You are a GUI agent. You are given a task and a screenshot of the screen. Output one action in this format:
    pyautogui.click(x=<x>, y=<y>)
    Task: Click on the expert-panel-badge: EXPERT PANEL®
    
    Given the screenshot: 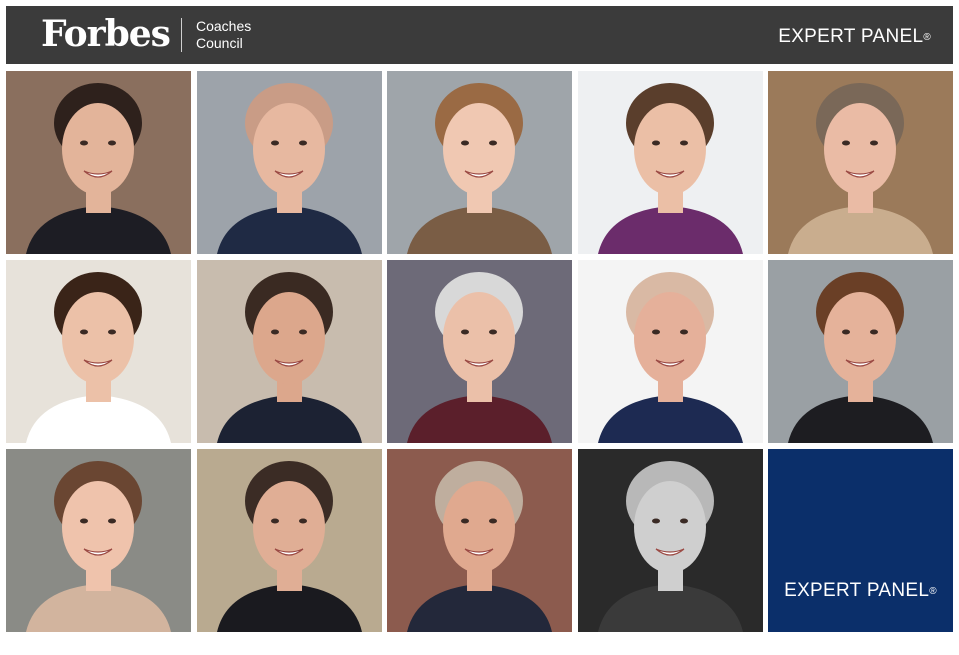 What is the action you would take?
    pyautogui.click(x=860, y=540)
    